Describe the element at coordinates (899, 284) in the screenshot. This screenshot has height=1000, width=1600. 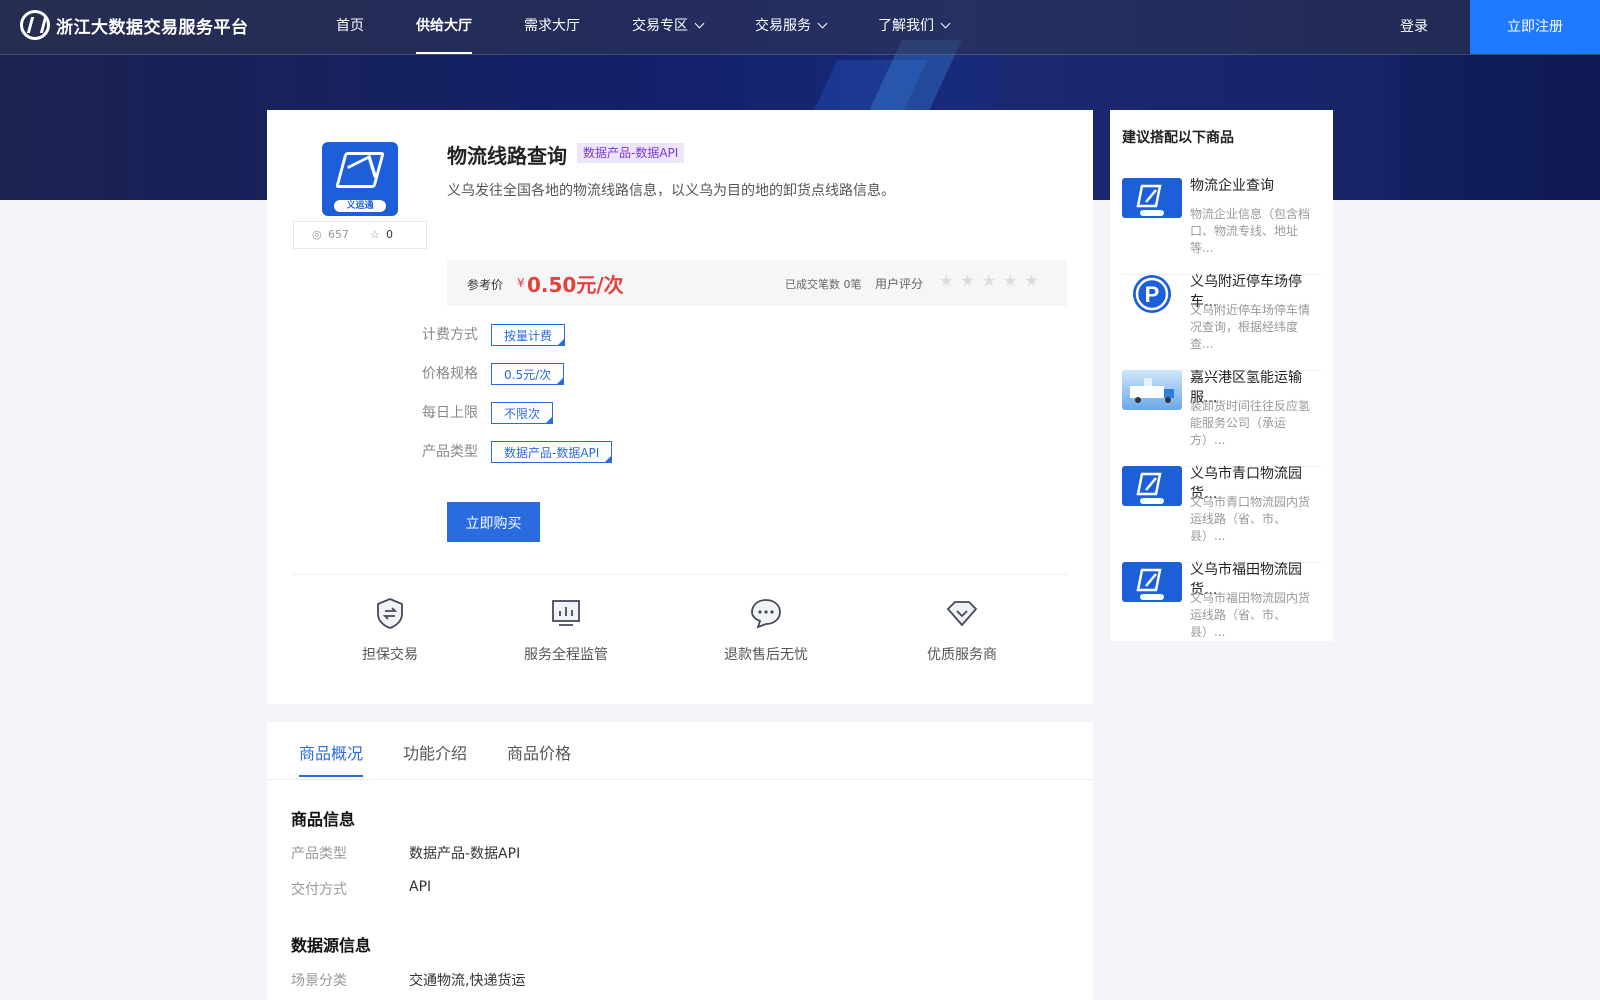
I see `rating-label: 用户评分` at that location.